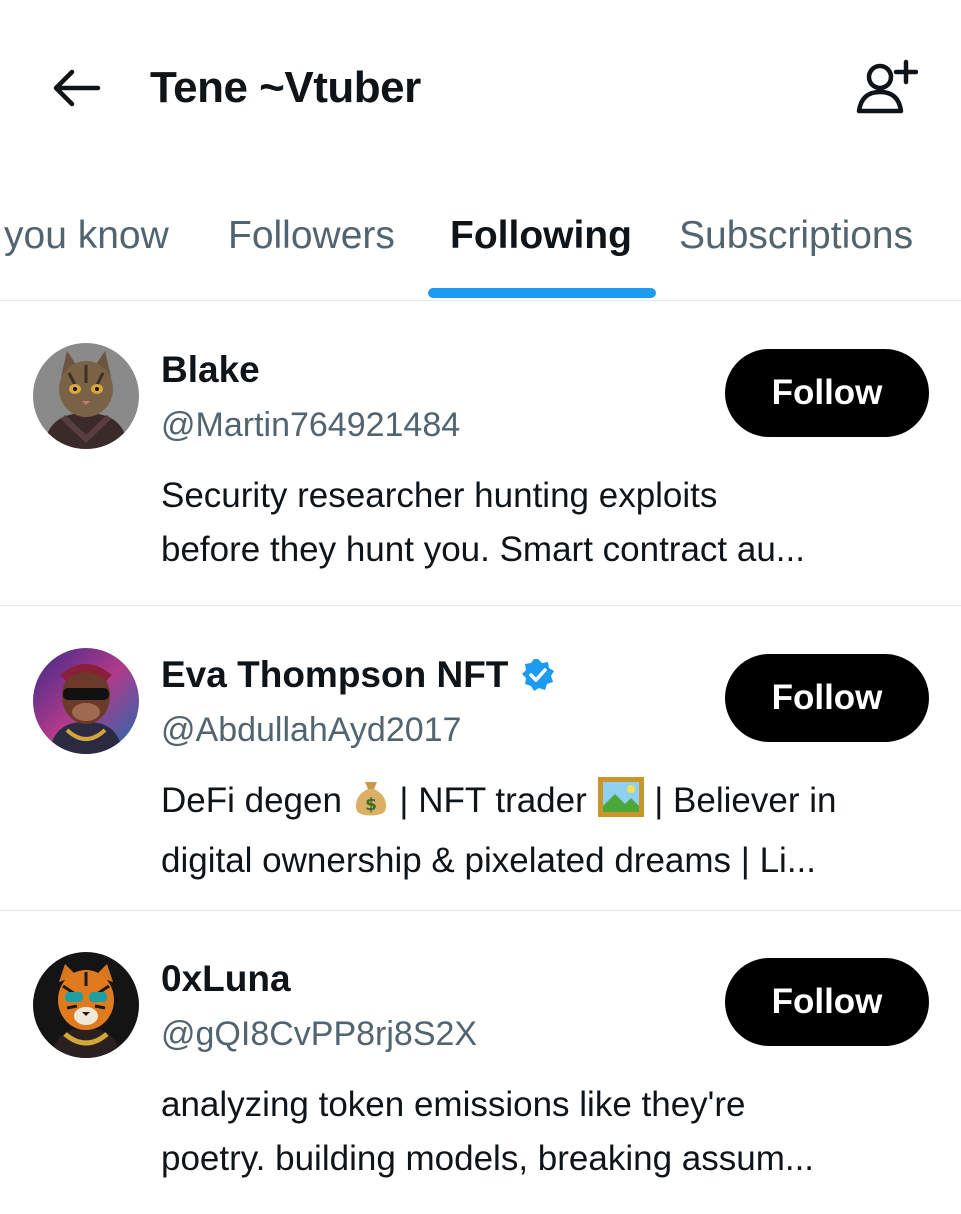  What do you see at coordinates (542, 293) in the screenshot?
I see `active-tab-indicator` at bounding box center [542, 293].